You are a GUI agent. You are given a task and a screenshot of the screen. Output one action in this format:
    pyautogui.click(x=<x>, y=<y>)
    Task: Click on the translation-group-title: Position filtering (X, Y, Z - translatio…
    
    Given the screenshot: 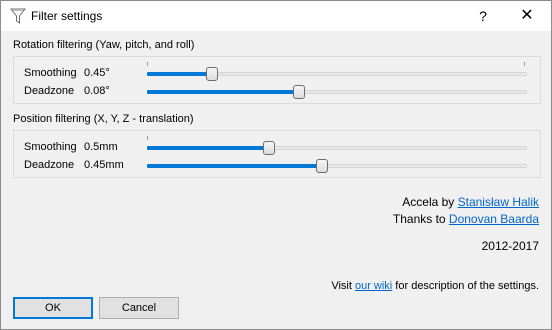 What is the action you would take?
    pyautogui.click(x=103, y=119)
    